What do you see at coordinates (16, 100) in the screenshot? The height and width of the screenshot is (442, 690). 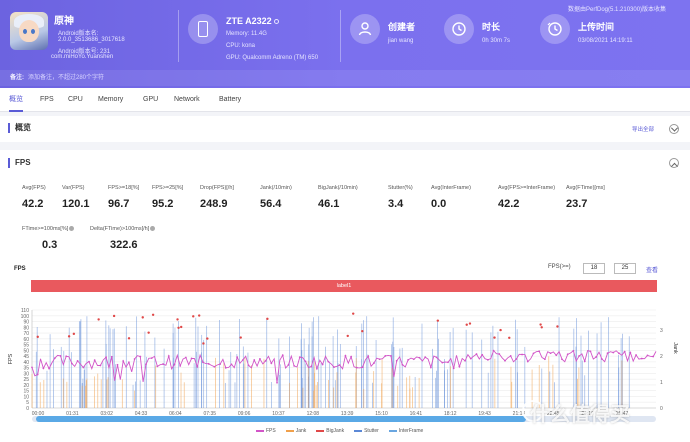 I see `tab-overview: 概览` at bounding box center [16, 100].